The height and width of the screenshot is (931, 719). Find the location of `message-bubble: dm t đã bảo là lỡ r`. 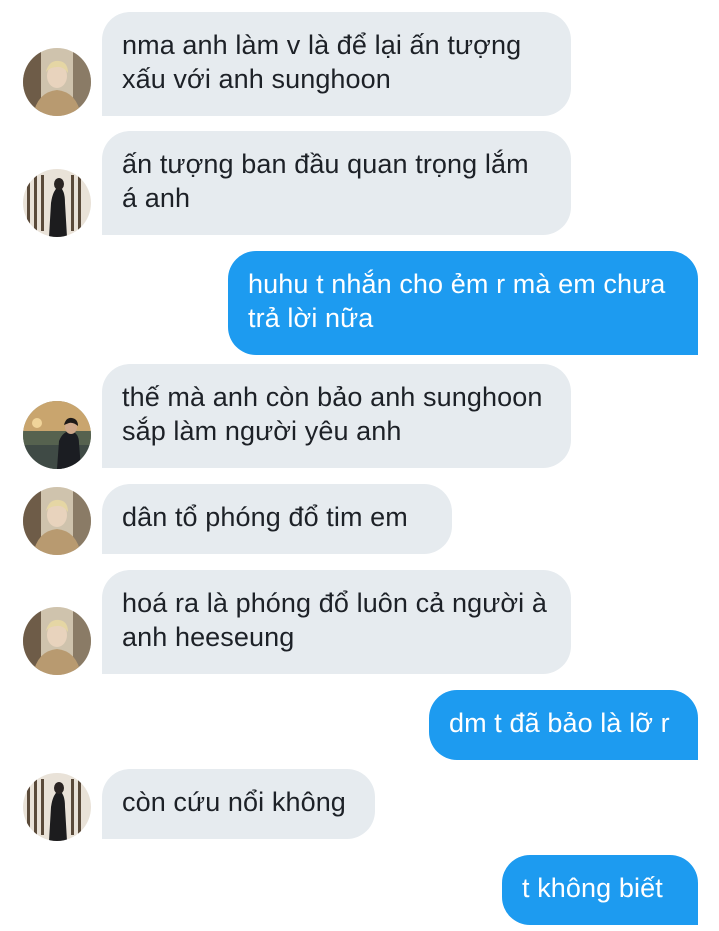

message-bubble: dm t đã bảo là lỡ r is located at coordinates (563, 725).